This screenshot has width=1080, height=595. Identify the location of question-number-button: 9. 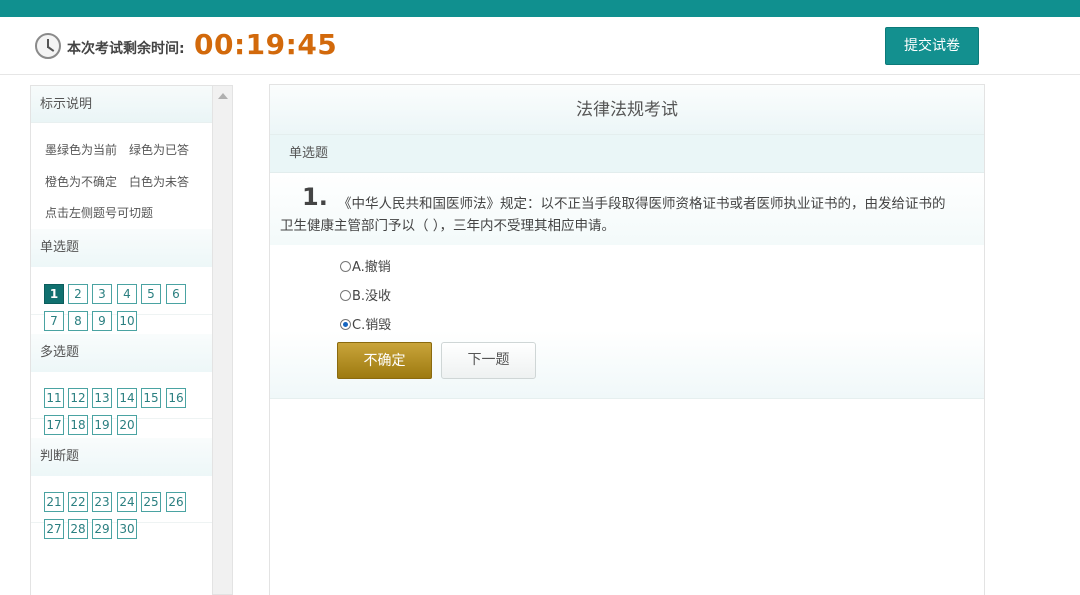
(102, 321).